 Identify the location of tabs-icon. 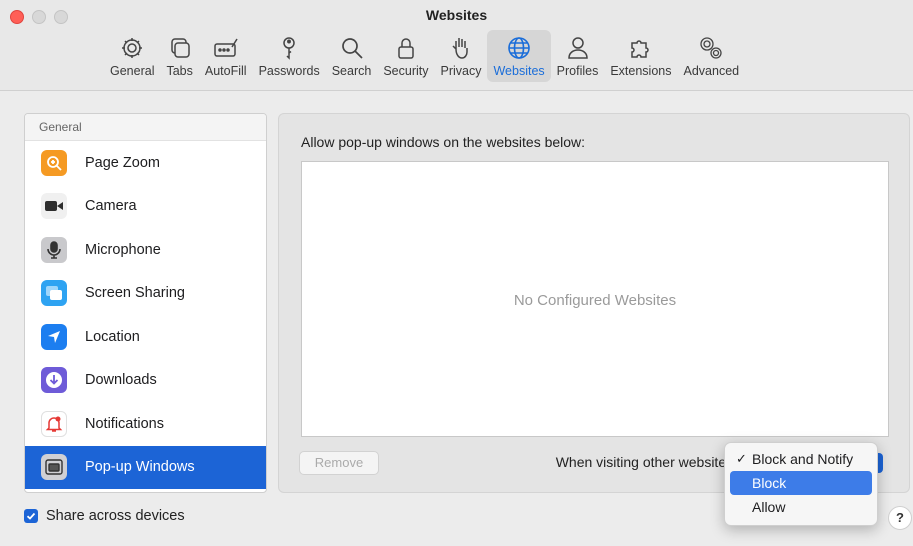
(180, 48).